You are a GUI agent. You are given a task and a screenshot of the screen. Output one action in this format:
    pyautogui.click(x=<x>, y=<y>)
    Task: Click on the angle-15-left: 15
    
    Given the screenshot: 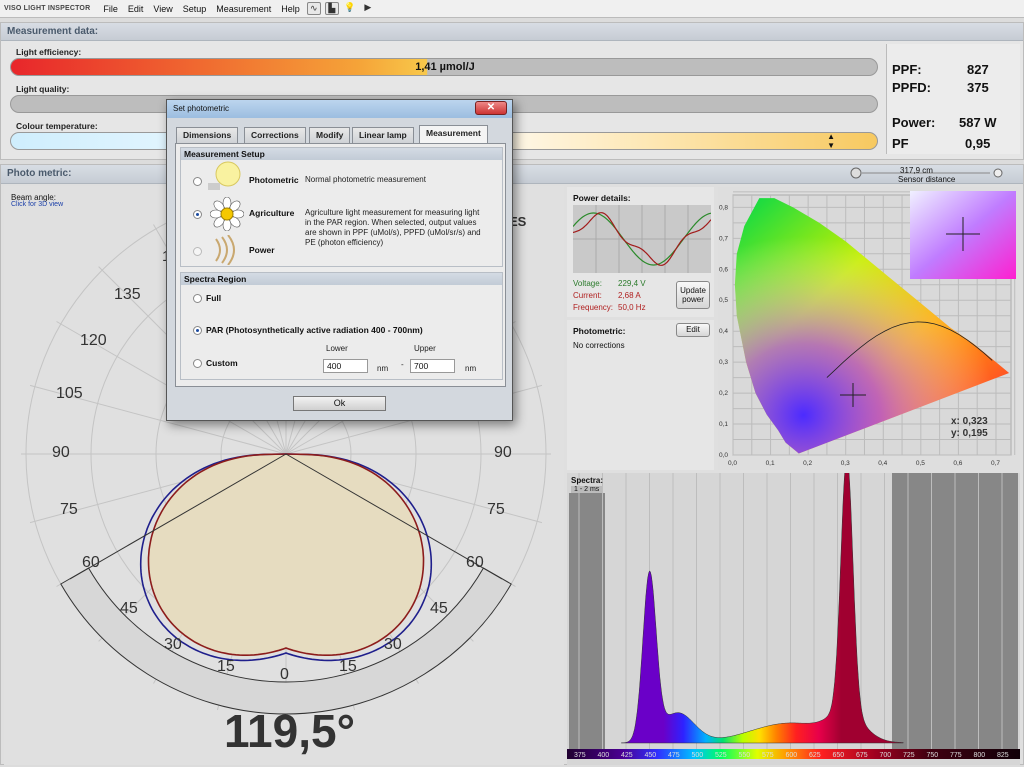 What is the action you would take?
    pyautogui.click(x=226, y=666)
    